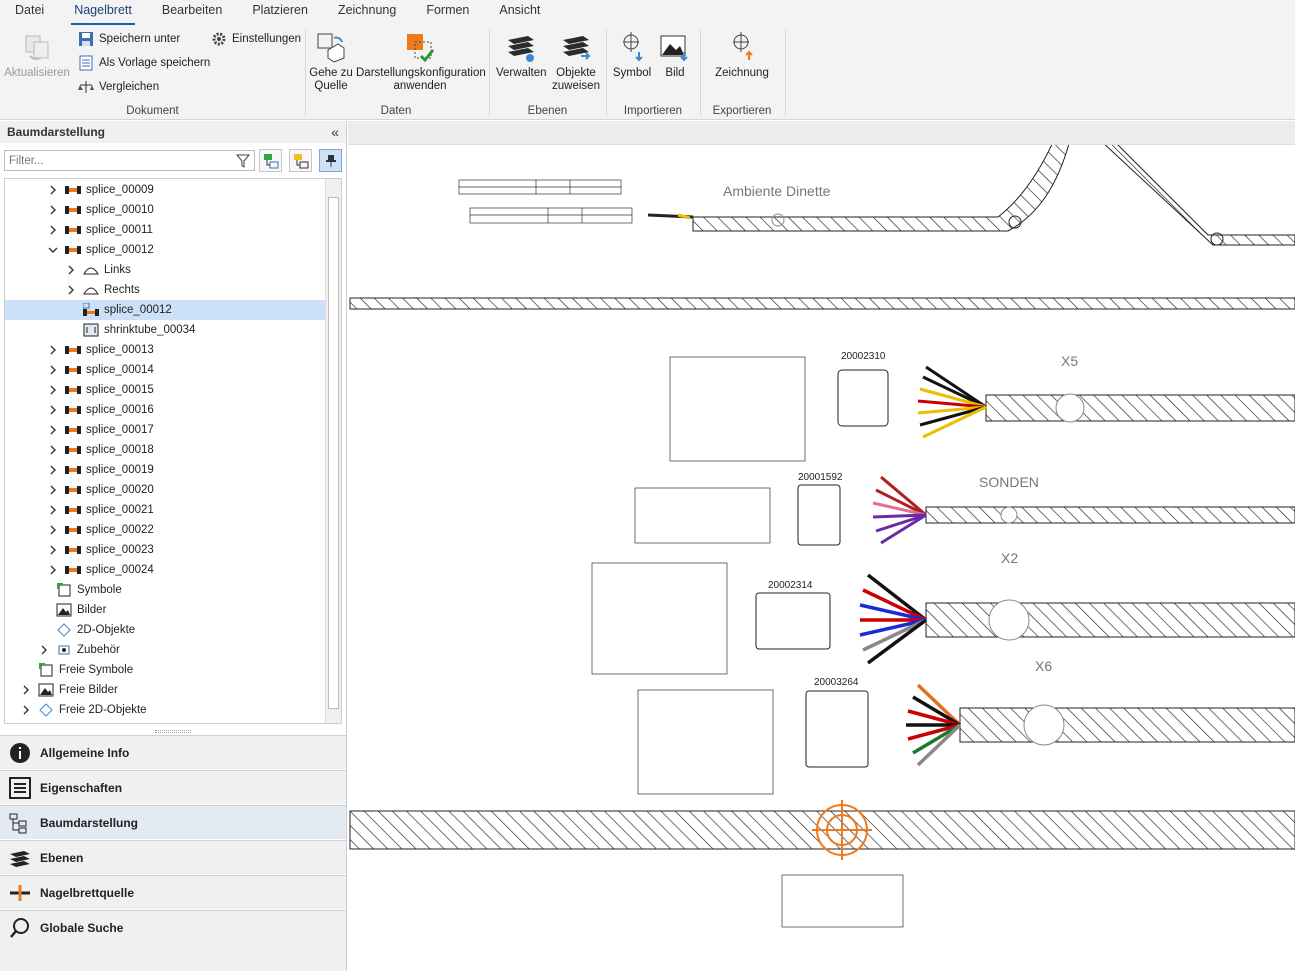  I want to click on tree-item: splice_00015, so click(165, 390).